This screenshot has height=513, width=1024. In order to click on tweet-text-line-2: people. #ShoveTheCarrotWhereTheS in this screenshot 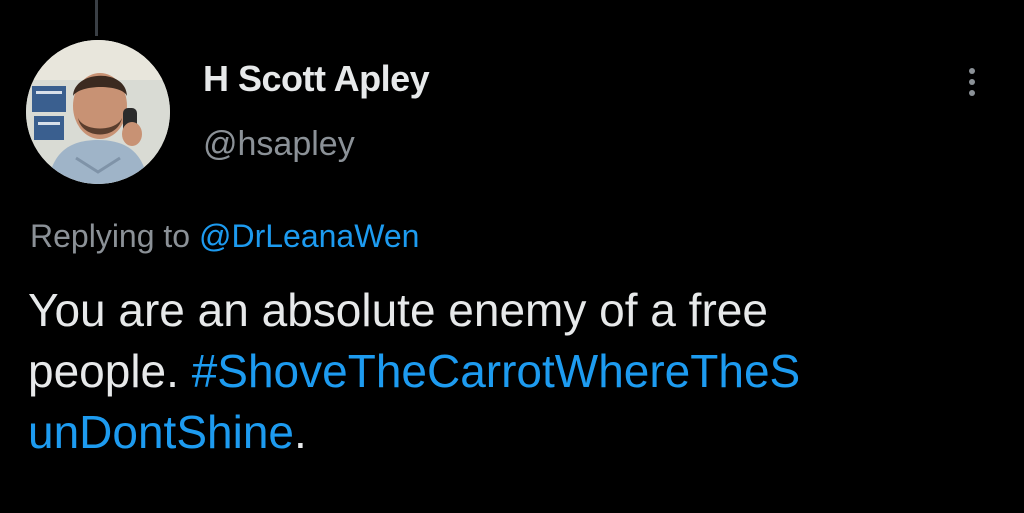, I will do `click(508, 371)`.